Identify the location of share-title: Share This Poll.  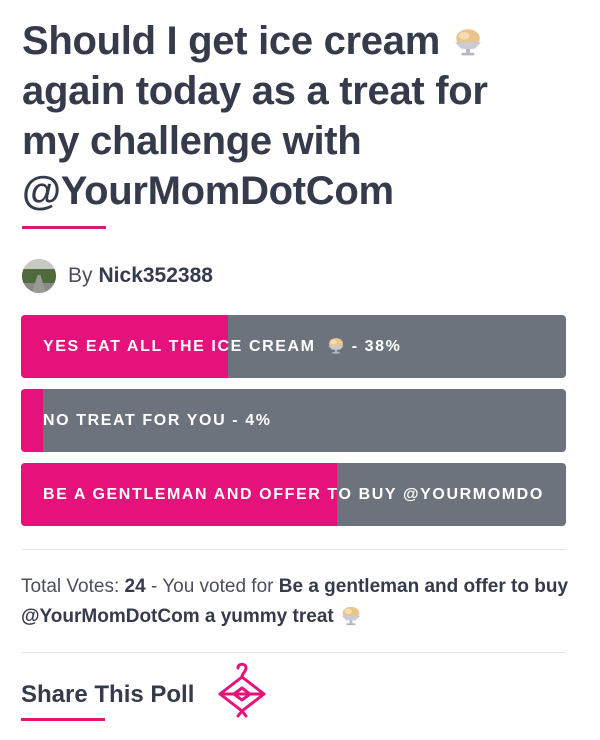
(108, 694).